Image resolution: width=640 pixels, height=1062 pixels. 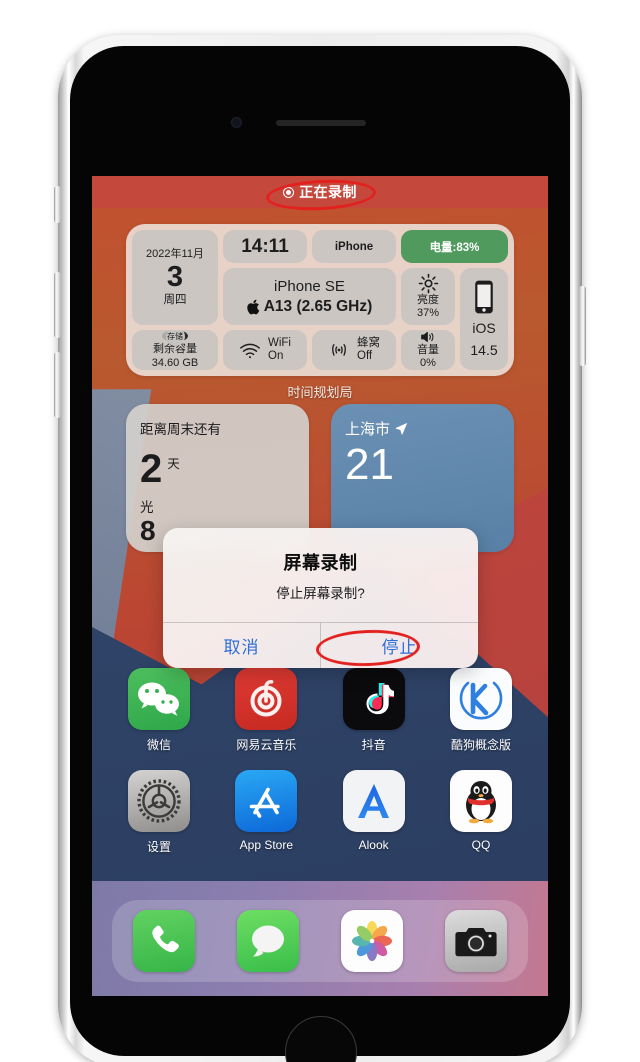 What do you see at coordinates (369, 464) in the screenshot?
I see `weather-temperature: 21` at bounding box center [369, 464].